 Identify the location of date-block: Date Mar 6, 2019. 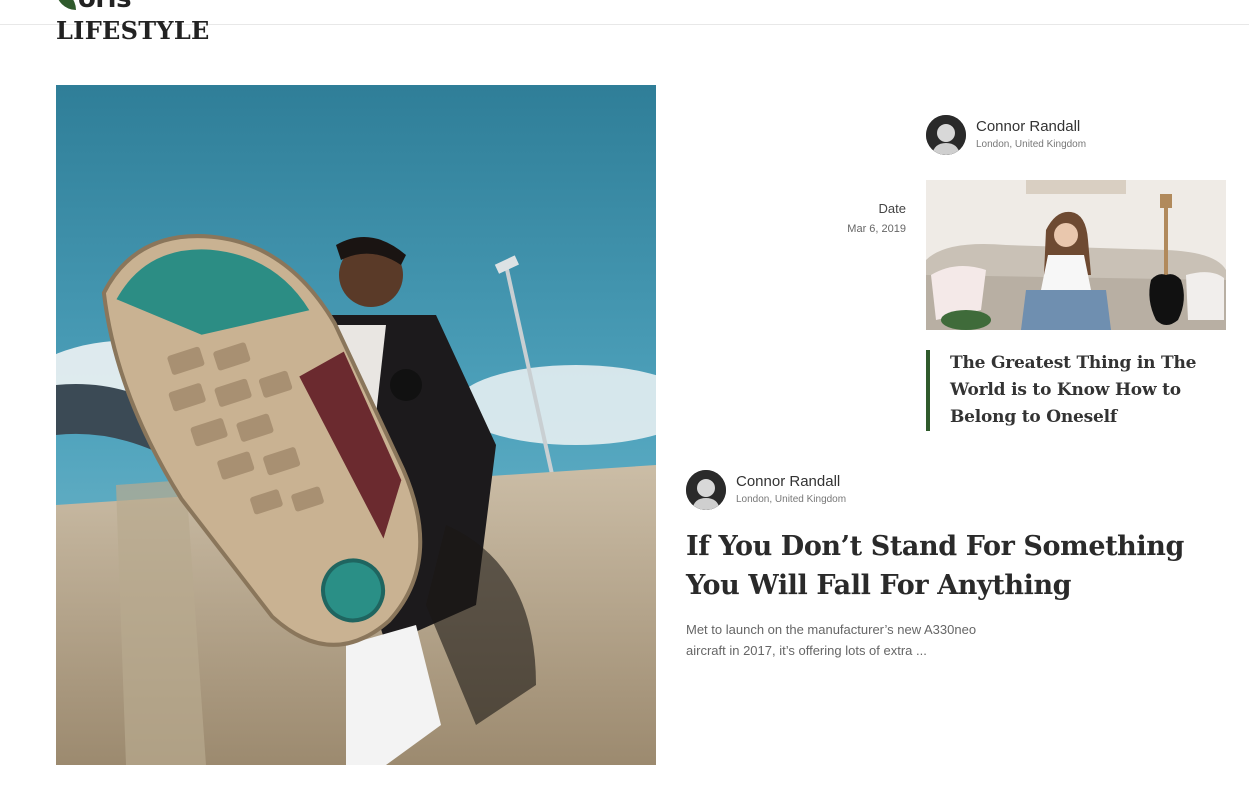
(856, 218).